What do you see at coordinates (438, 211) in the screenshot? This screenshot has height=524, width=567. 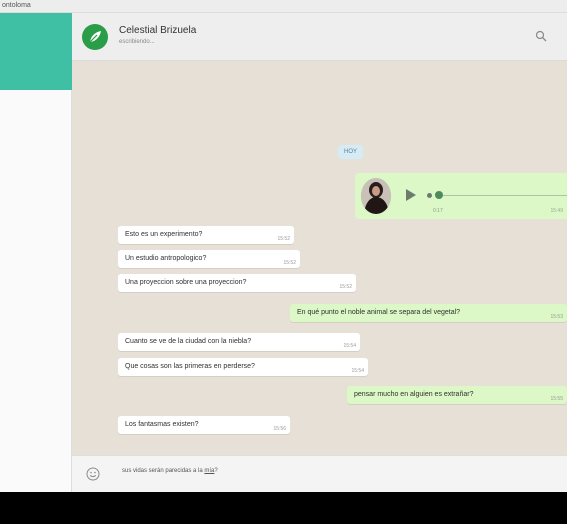 I see `audio-duration: 0:17` at bounding box center [438, 211].